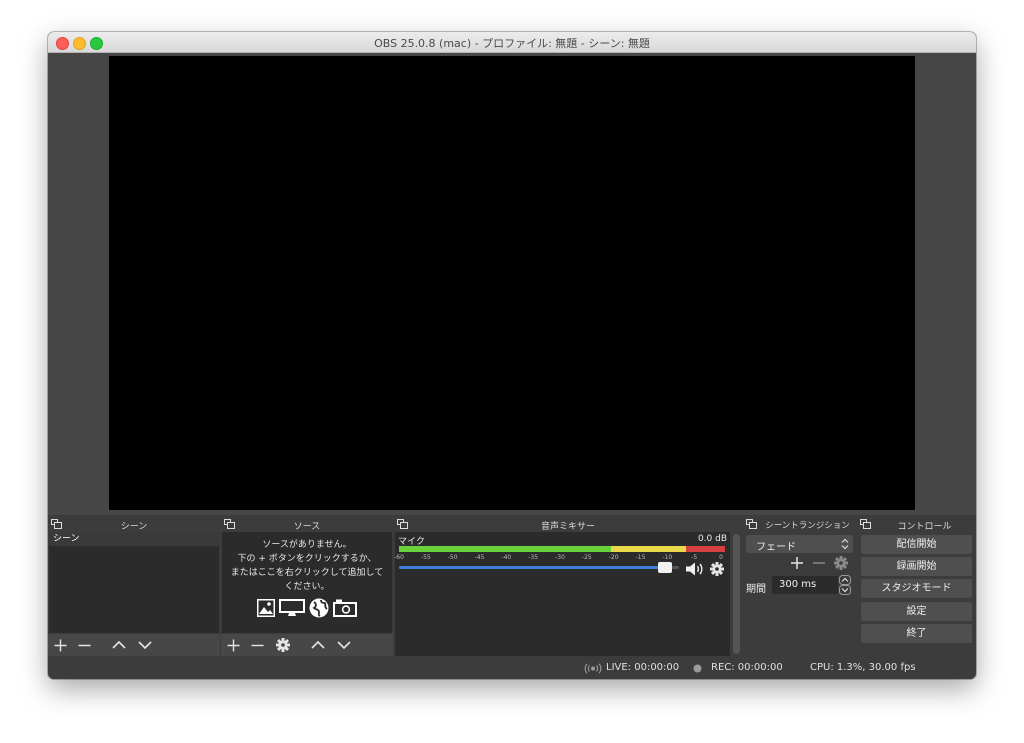  I want to click on channel-level: 0.0 dB, so click(712, 539).